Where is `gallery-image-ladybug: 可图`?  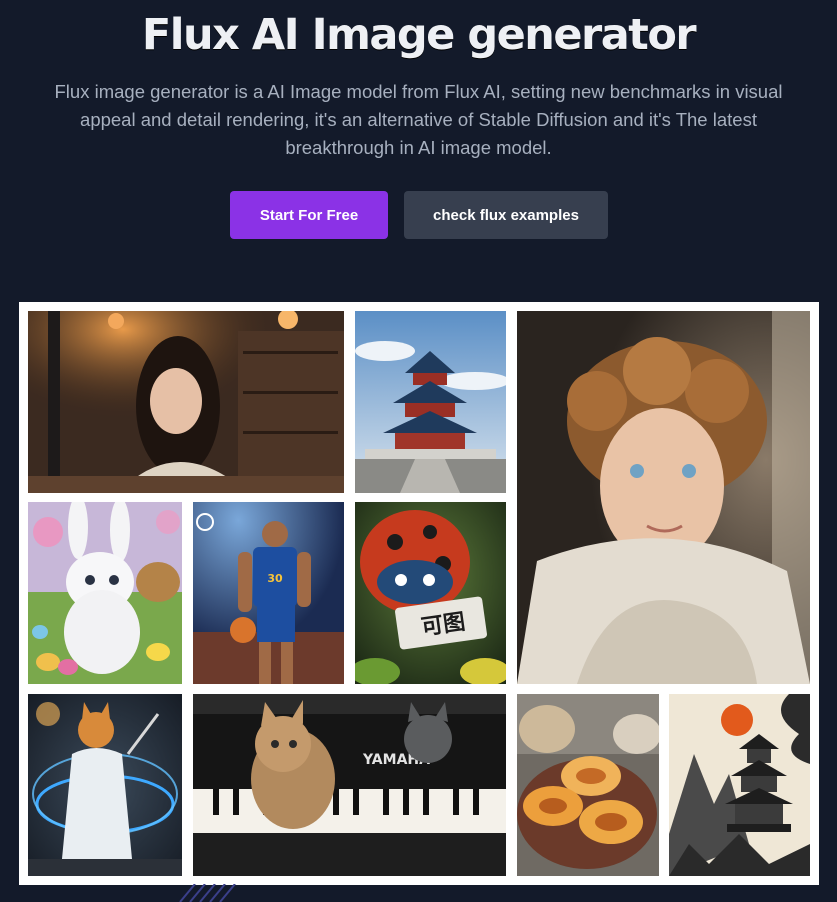 gallery-image-ladybug: 可图 is located at coordinates (430, 593).